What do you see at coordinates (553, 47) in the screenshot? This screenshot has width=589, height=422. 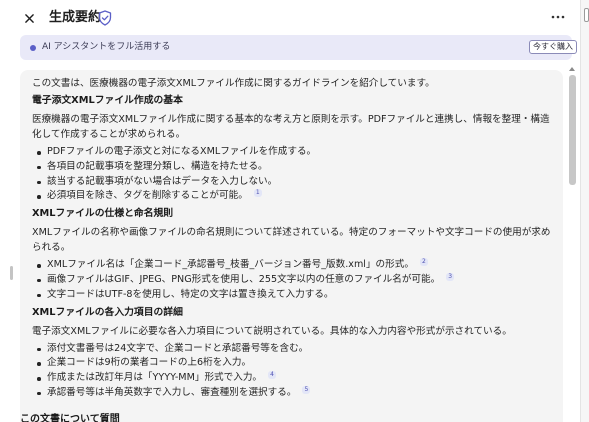 I see `buy-now-button: 今すぐ購入` at bounding box center [553, 47].